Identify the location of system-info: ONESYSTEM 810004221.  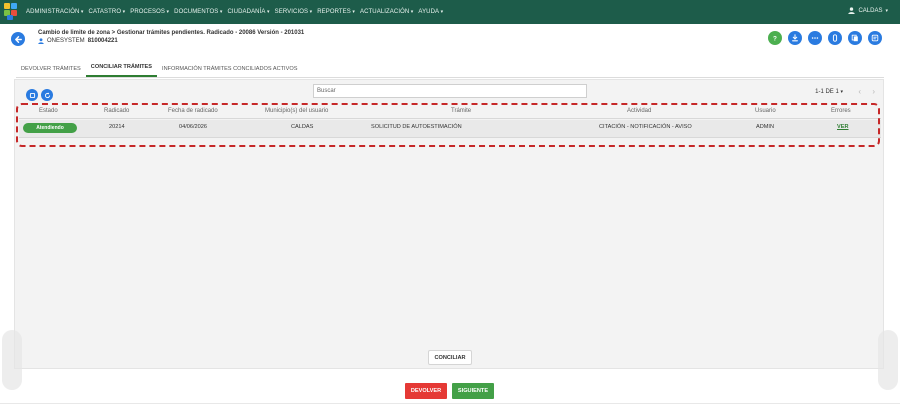
(78, 41).